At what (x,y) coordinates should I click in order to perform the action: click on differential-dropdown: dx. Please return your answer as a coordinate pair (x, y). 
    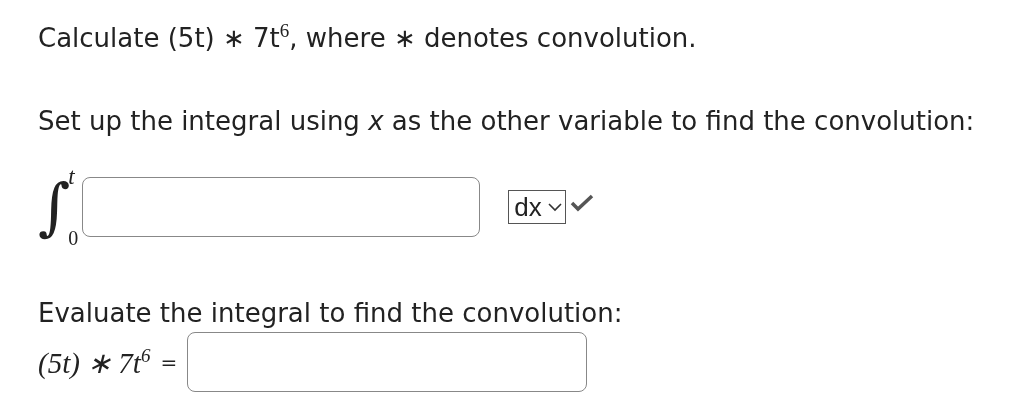
    Looking at the image, I should click on (537, 207).